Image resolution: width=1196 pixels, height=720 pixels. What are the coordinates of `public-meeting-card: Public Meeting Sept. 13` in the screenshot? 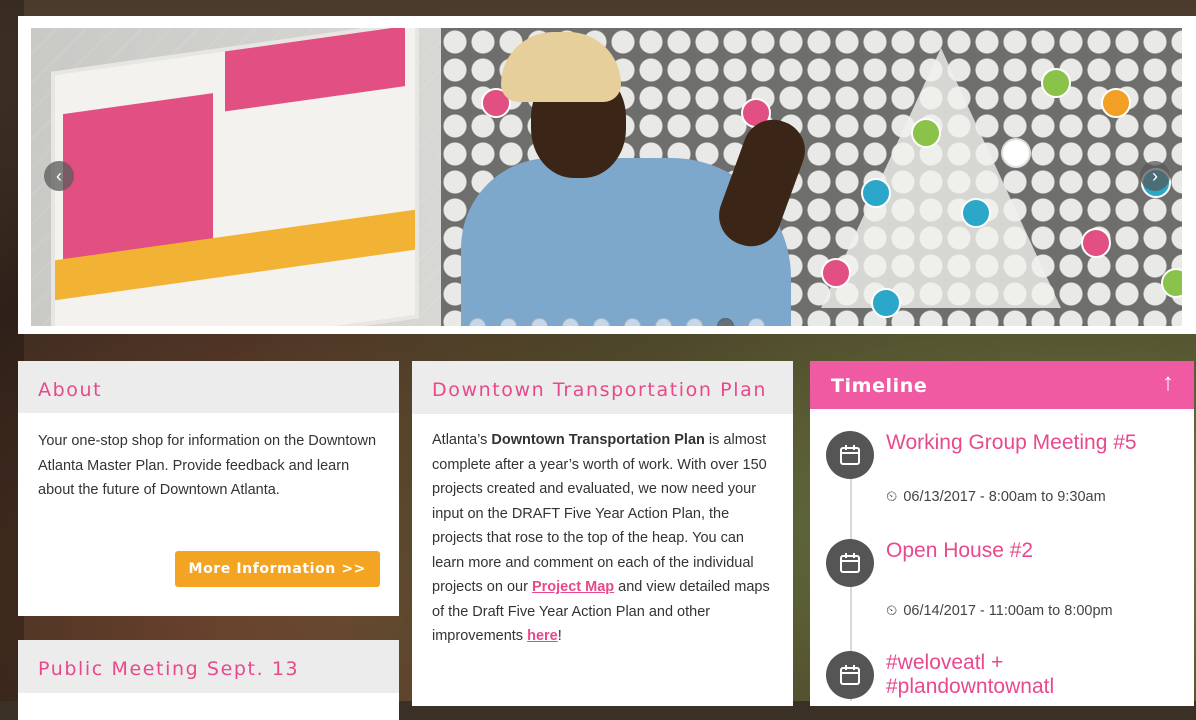 It's located at (208, 680).